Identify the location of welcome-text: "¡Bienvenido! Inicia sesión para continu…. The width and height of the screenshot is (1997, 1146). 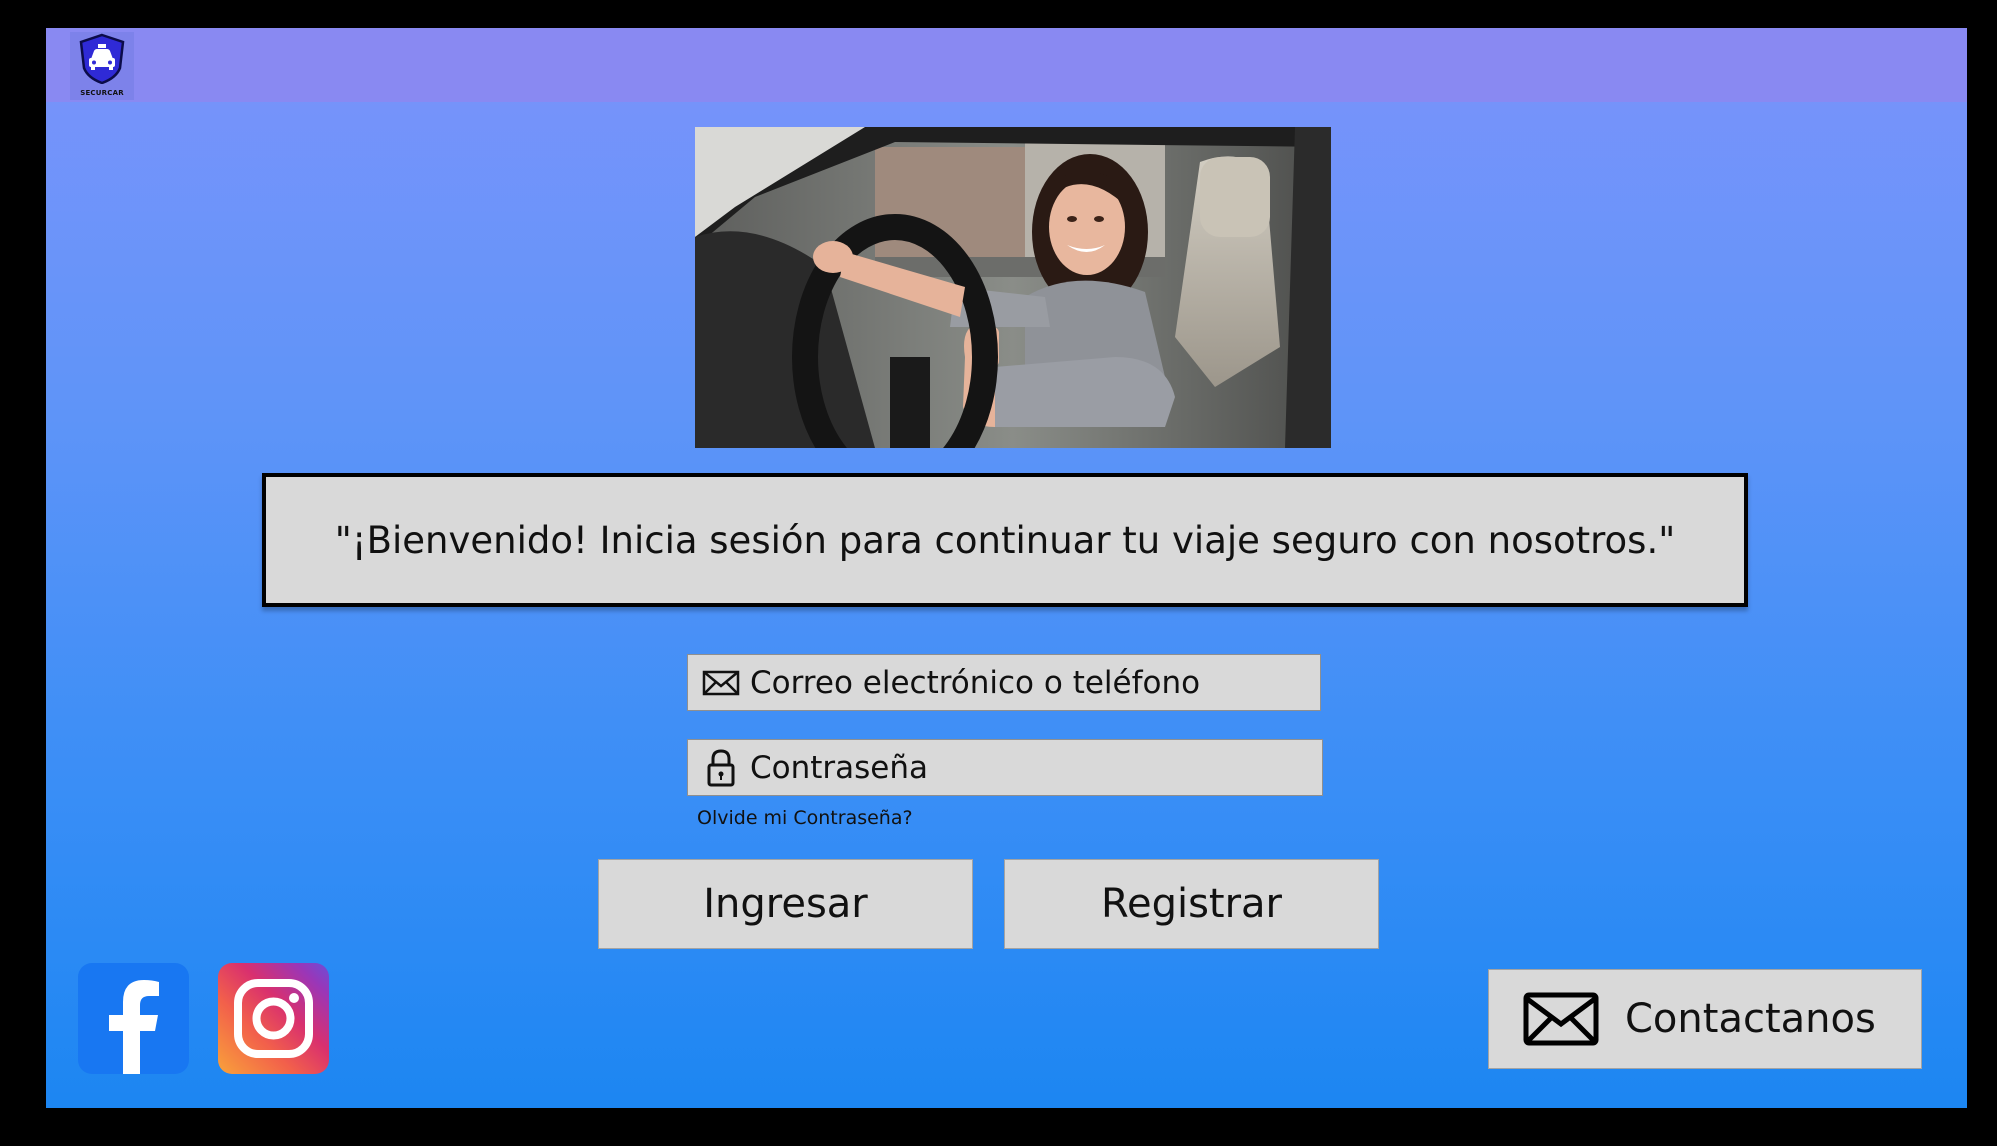
(1005, 540).